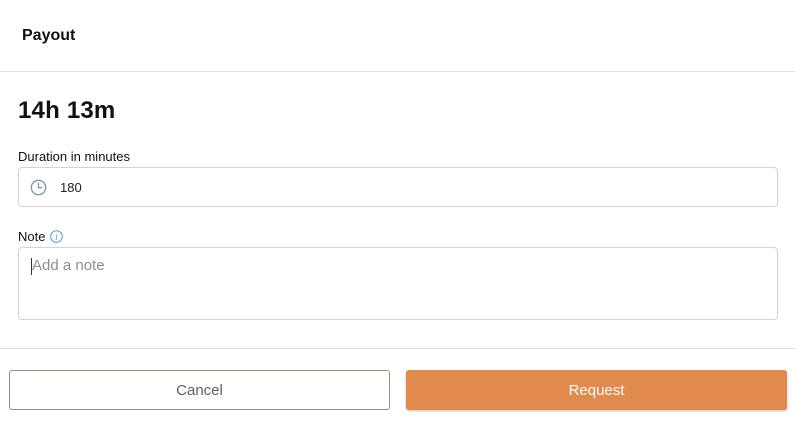  Describe the element at coordinates (398, 187) in the screenshot. I see `duration-input: 180` at that location.